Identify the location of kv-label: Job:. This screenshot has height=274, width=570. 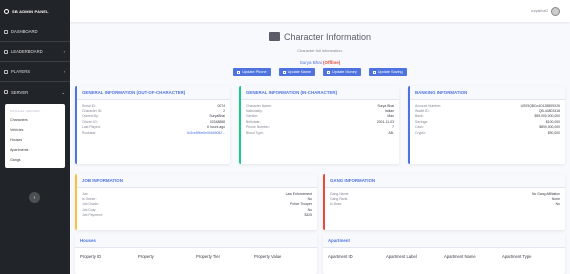
(85, 193).